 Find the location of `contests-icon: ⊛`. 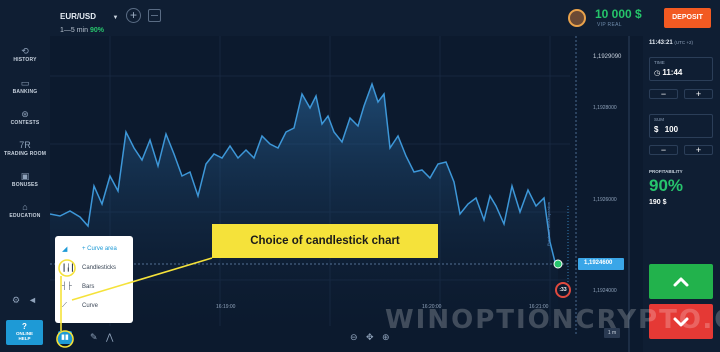

contests-icon: ⊛ is located at coordinates (25, 114).